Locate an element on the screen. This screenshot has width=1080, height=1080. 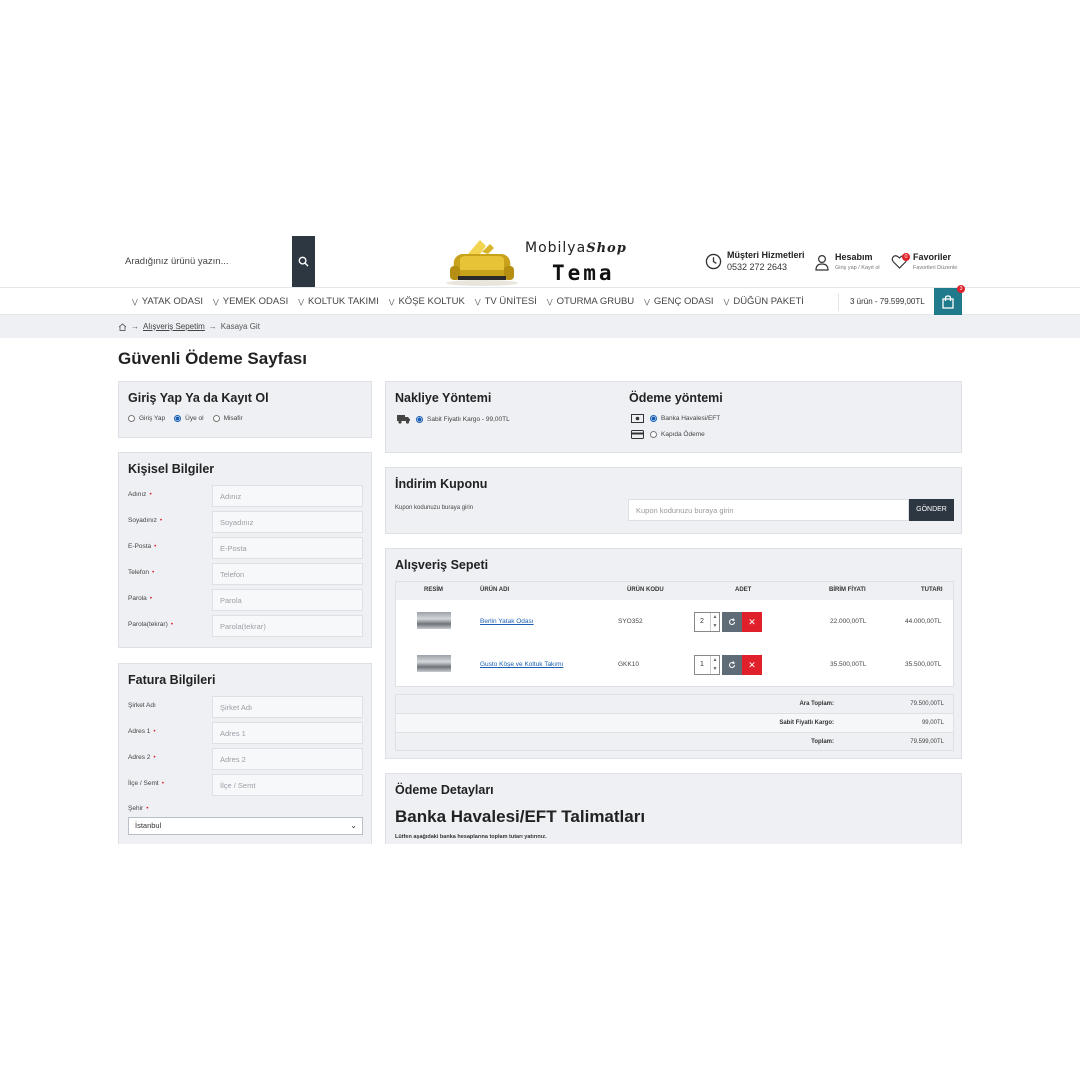
email-field is located at coordinates (287, 548).